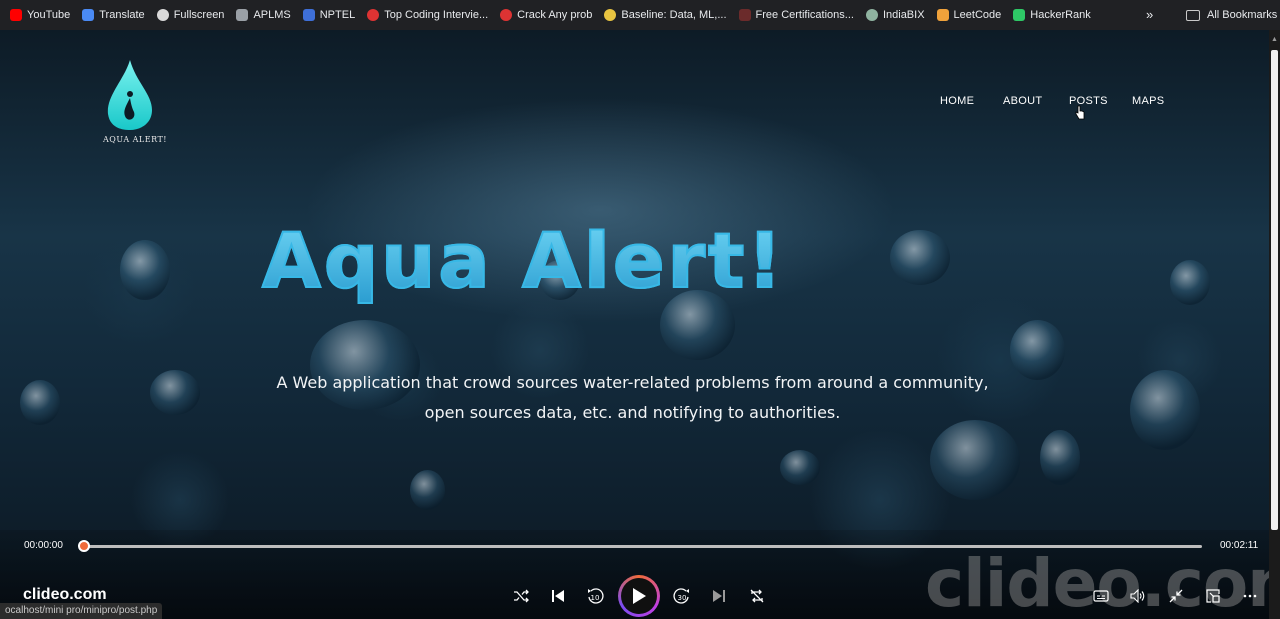 Image resolution: width=1280 pixels, height=619 pixels. Describe the element at coordinates (895, 15) in the screenshot. I see `bookmark-indiabix: IndiaBIX` at that location.